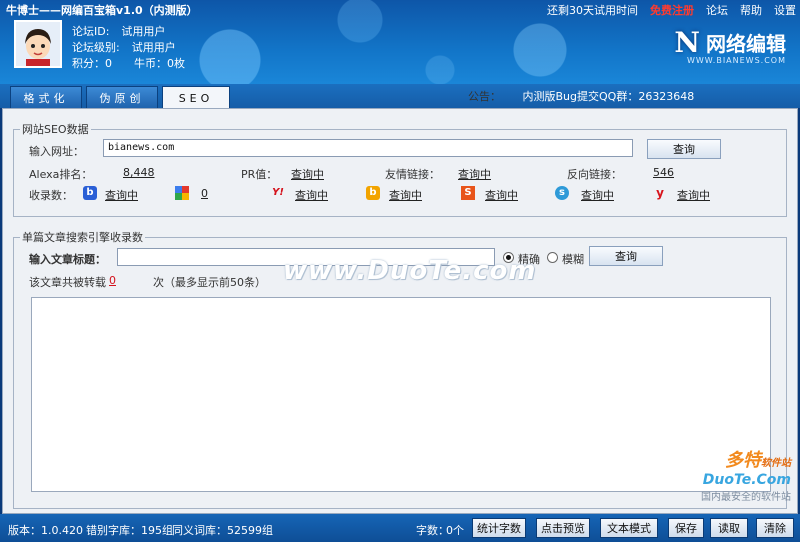  What do you see at coordinates (410, 271) in the screenshot?
I see `watermark: www.DuoTe.com` at bounding box center [410, 271].